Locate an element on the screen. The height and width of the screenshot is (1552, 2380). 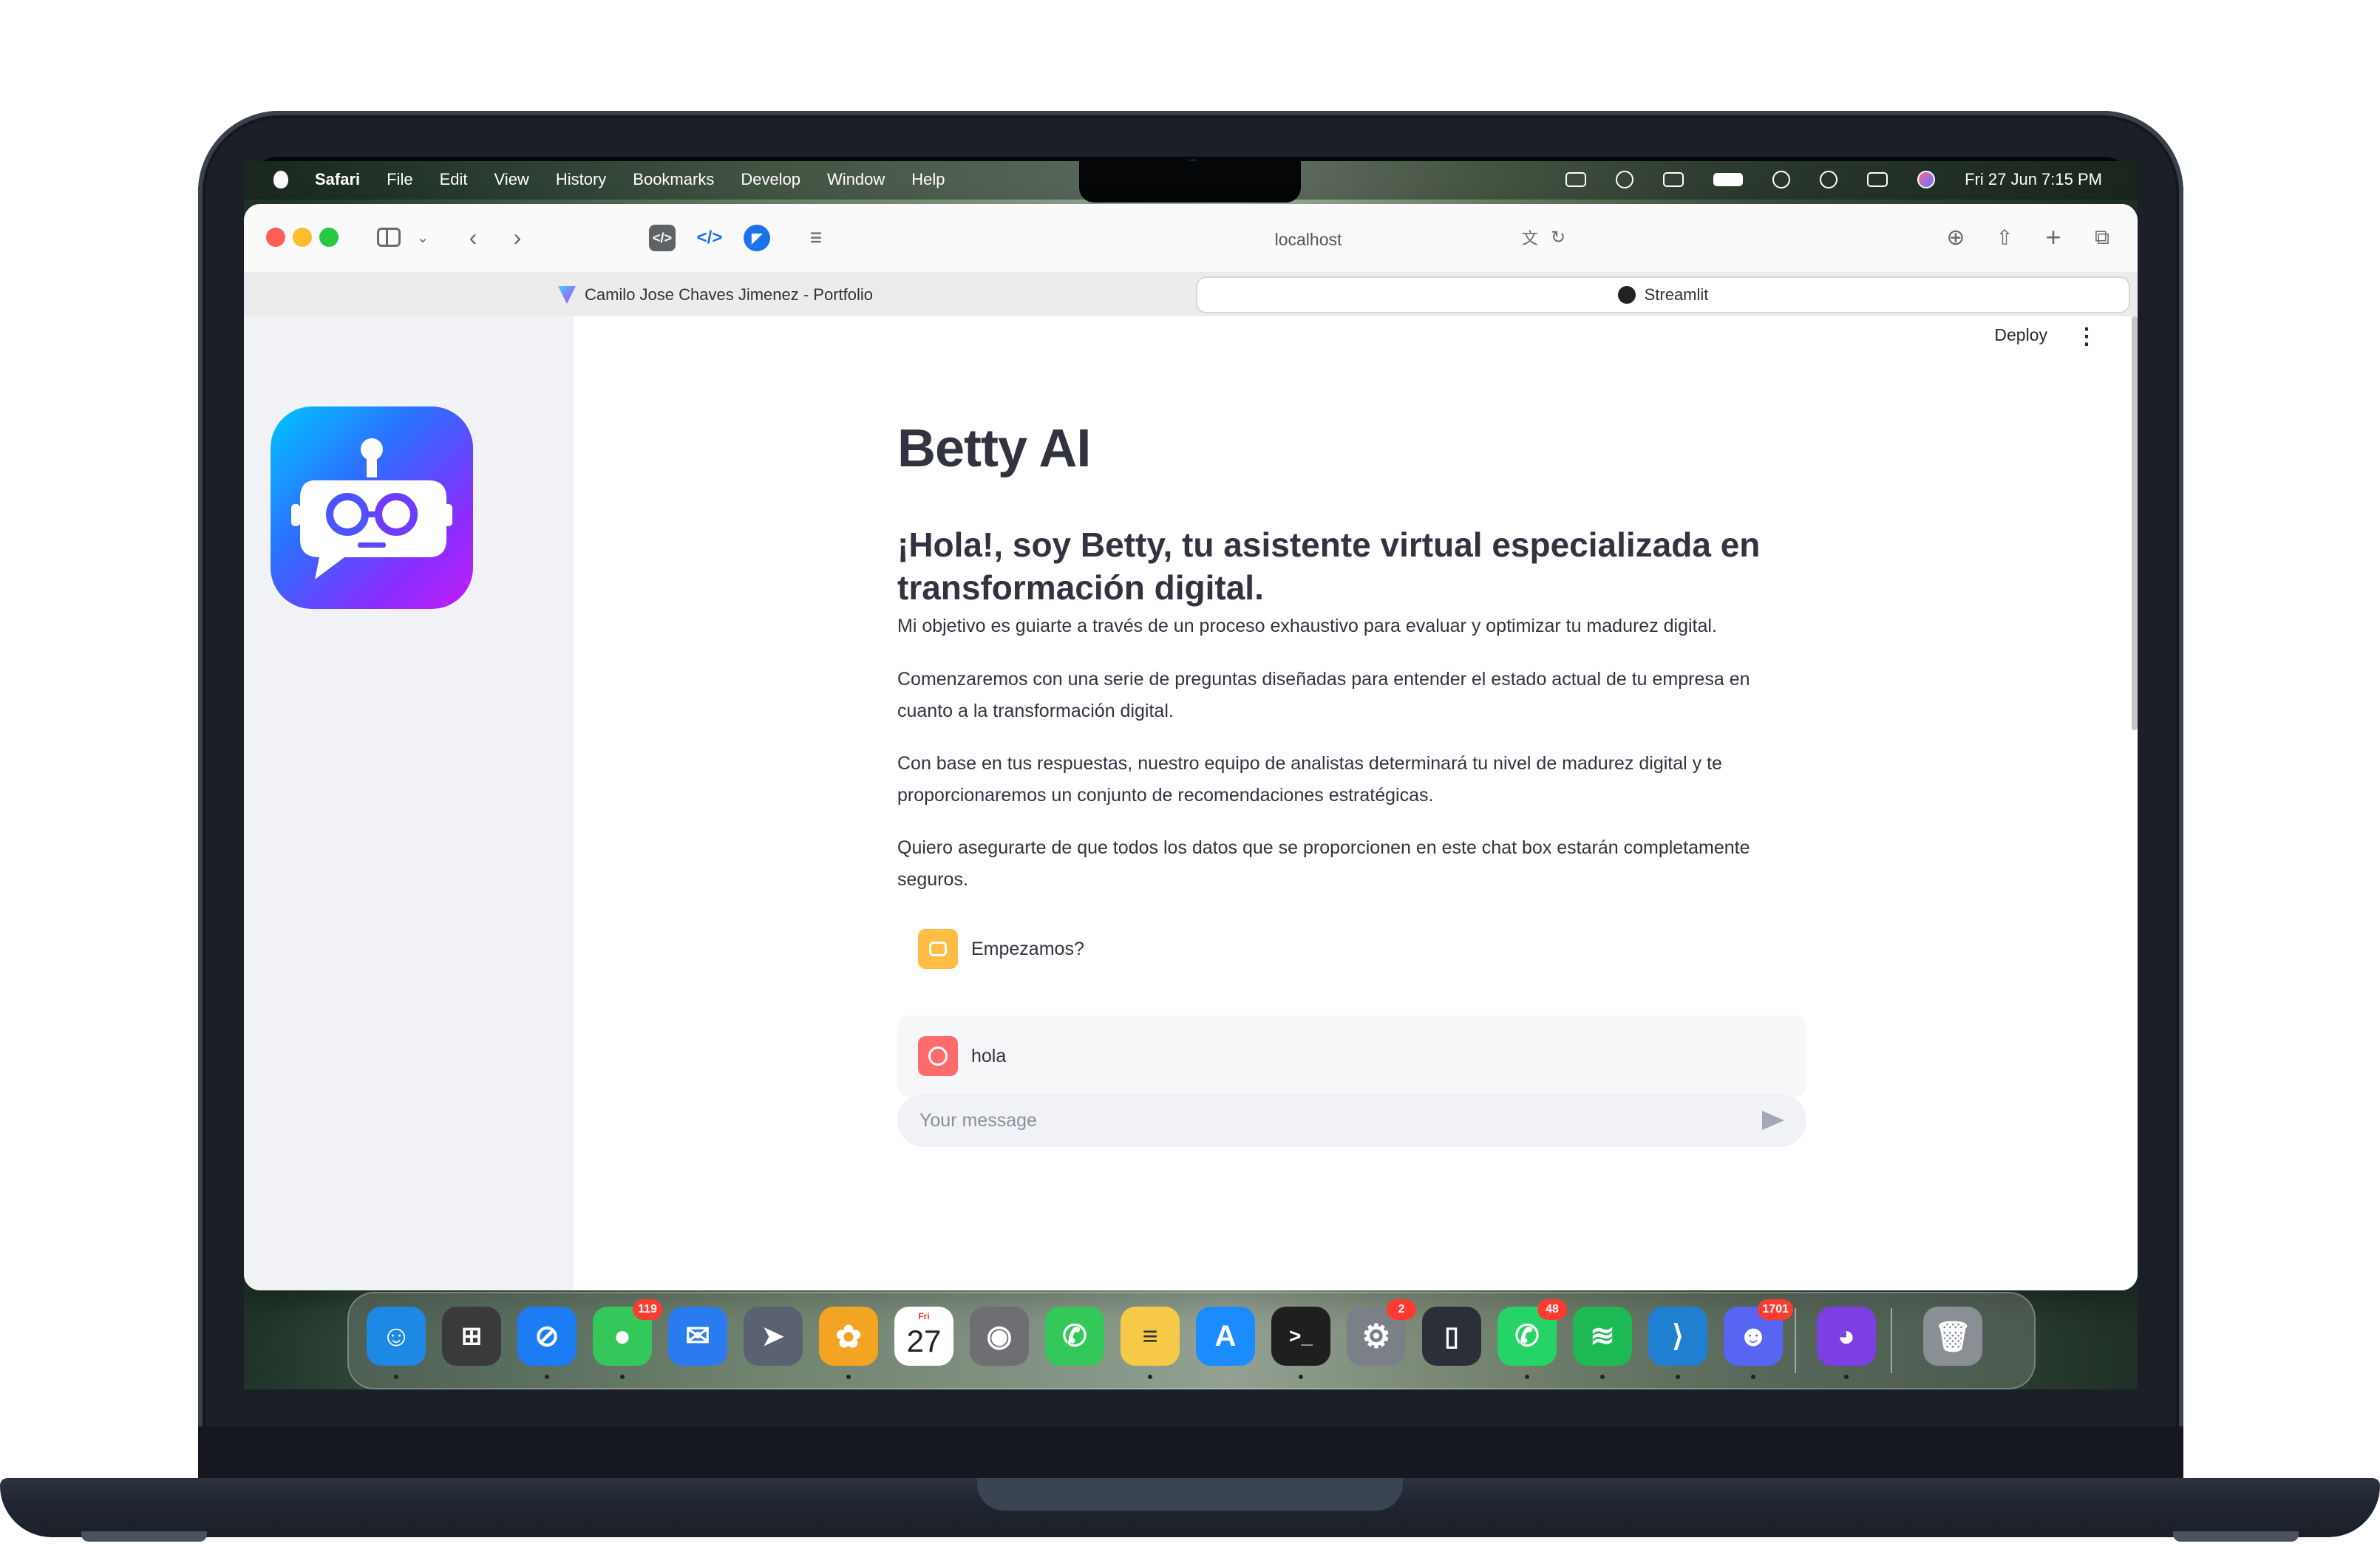
battery-icon is located at coordinates (1728, 179).